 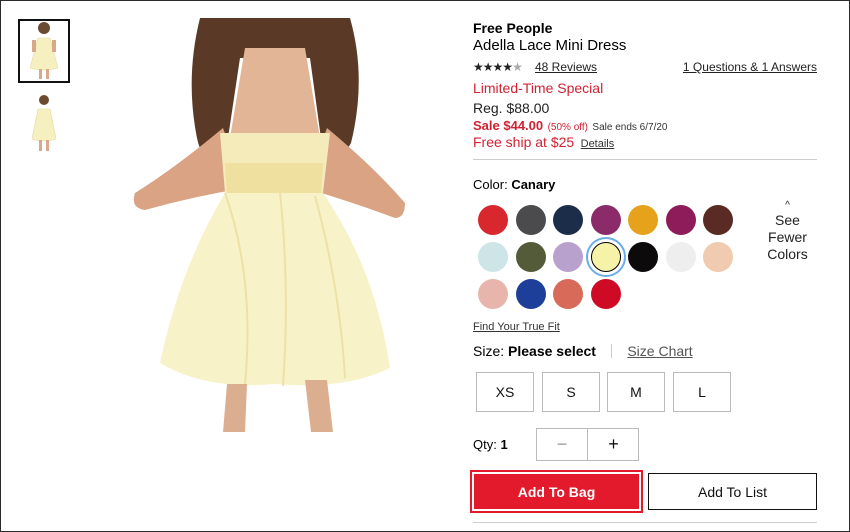 I want to click on quantity-increase-button: +, so click(x=613, y=444).